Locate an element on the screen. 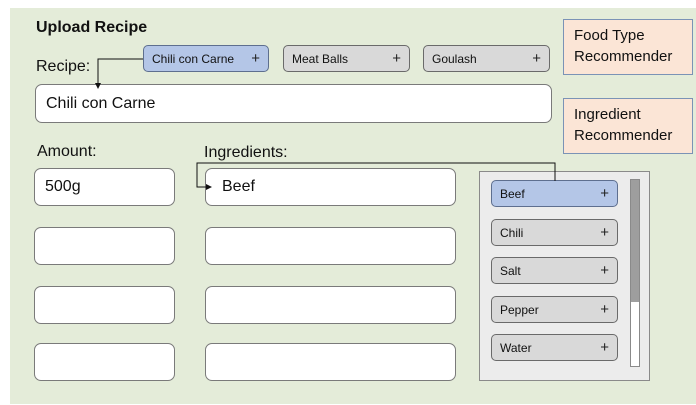  recipe-suggestion-chili-con-carne: Chili con Carne + is located at coordinates (206, 58).